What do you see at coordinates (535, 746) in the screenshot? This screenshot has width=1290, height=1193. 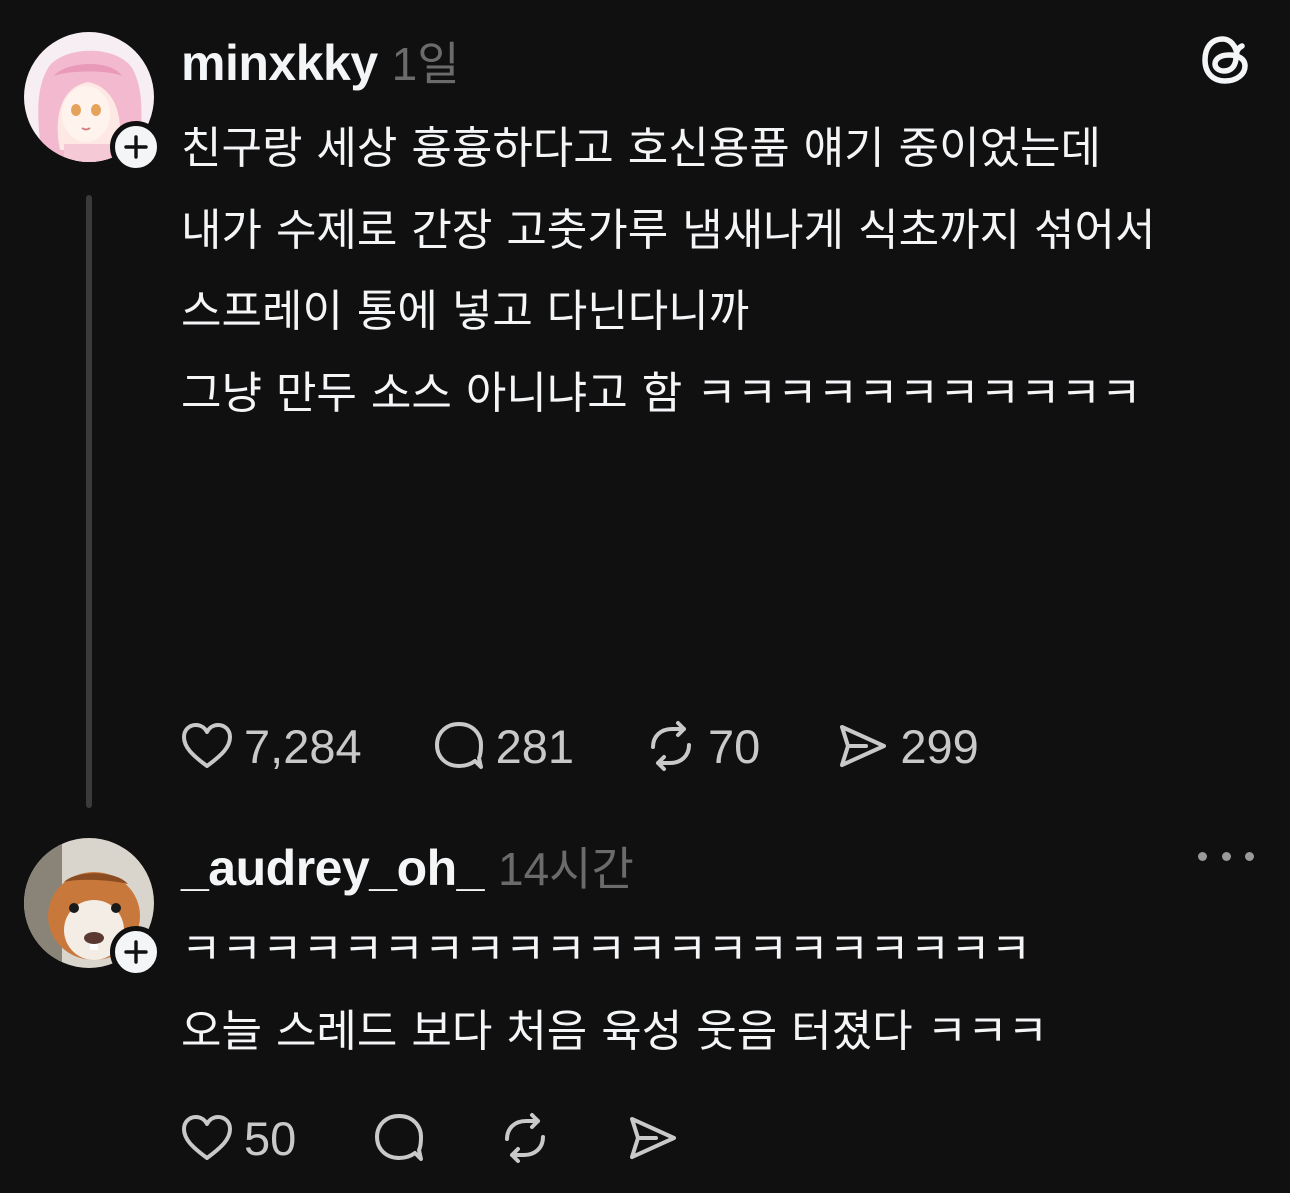 I see `reply-count: 281` at bounding box center [535, 746].